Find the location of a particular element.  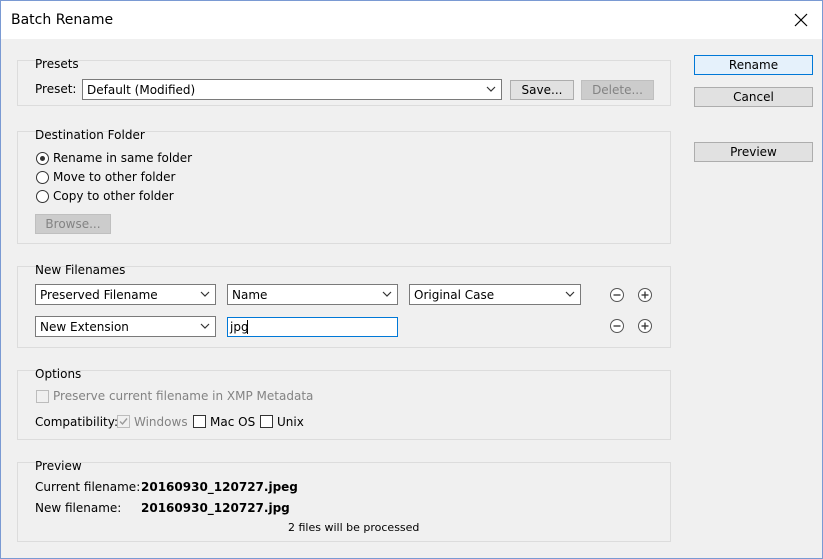

current-filename-value: 20160930_120727.jpeg is located at coordinates (219, 487).